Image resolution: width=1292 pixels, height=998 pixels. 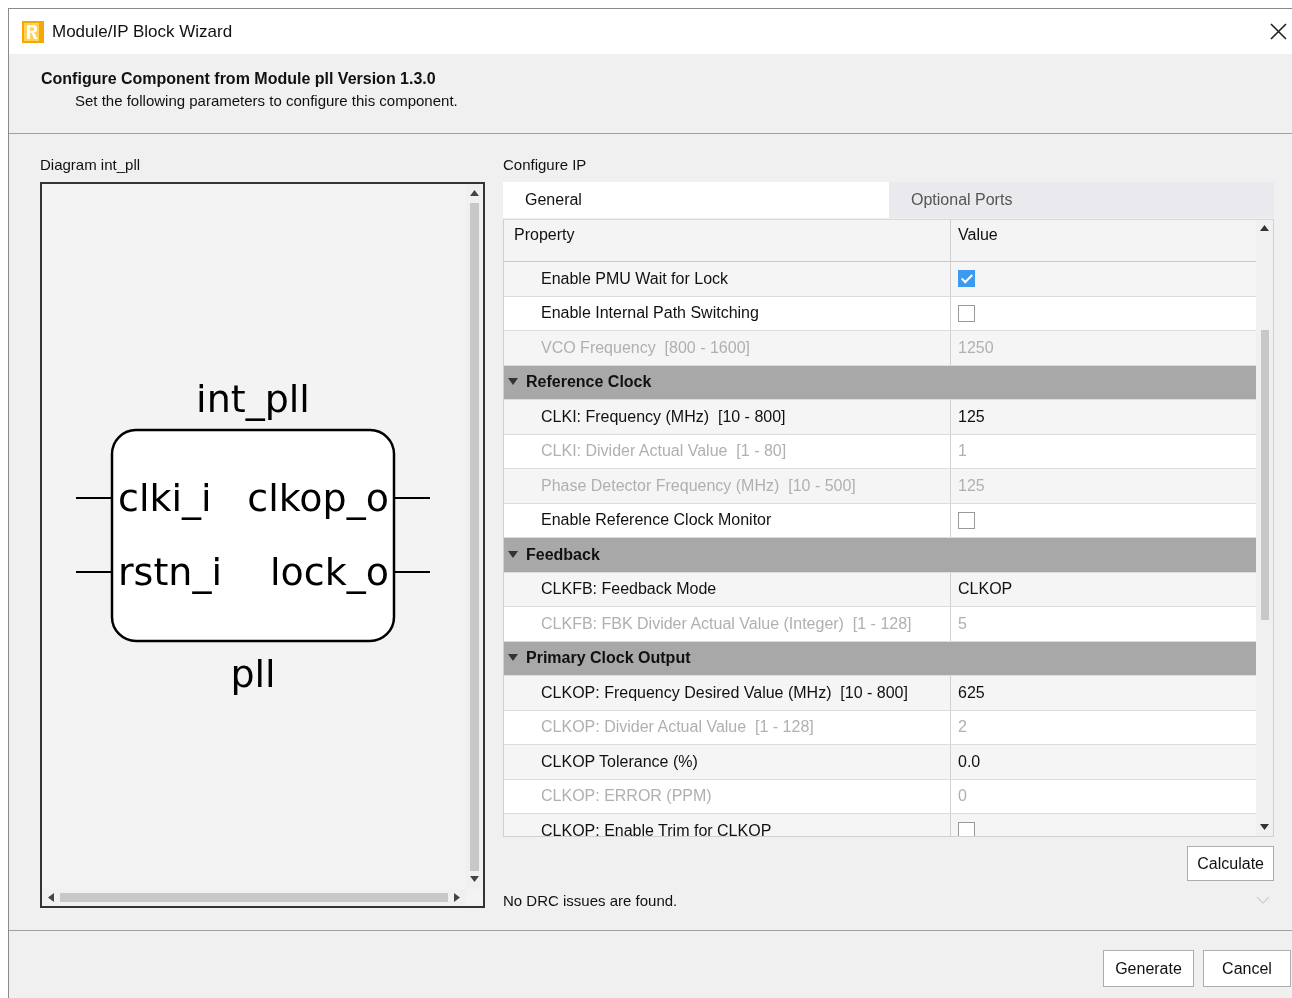 What do you see at coordinates (663, 451) in the screenshot?
I see `property-name: CLKI: Divider Actual Value [1 - 80]` at bounding box center [663, 451].